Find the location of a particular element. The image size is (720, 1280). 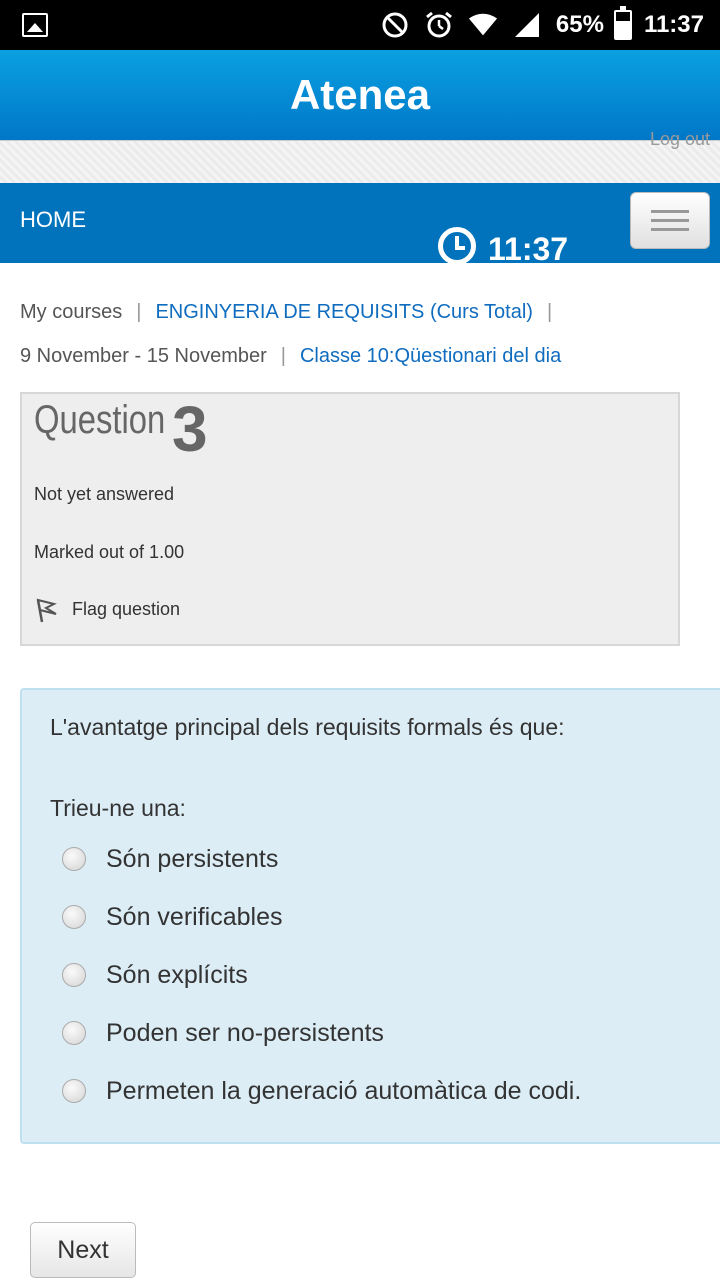

breadcrumb-course: ENGINYERIA DE REQUISITS (Curs Total) is located at coordinates (344, 312).